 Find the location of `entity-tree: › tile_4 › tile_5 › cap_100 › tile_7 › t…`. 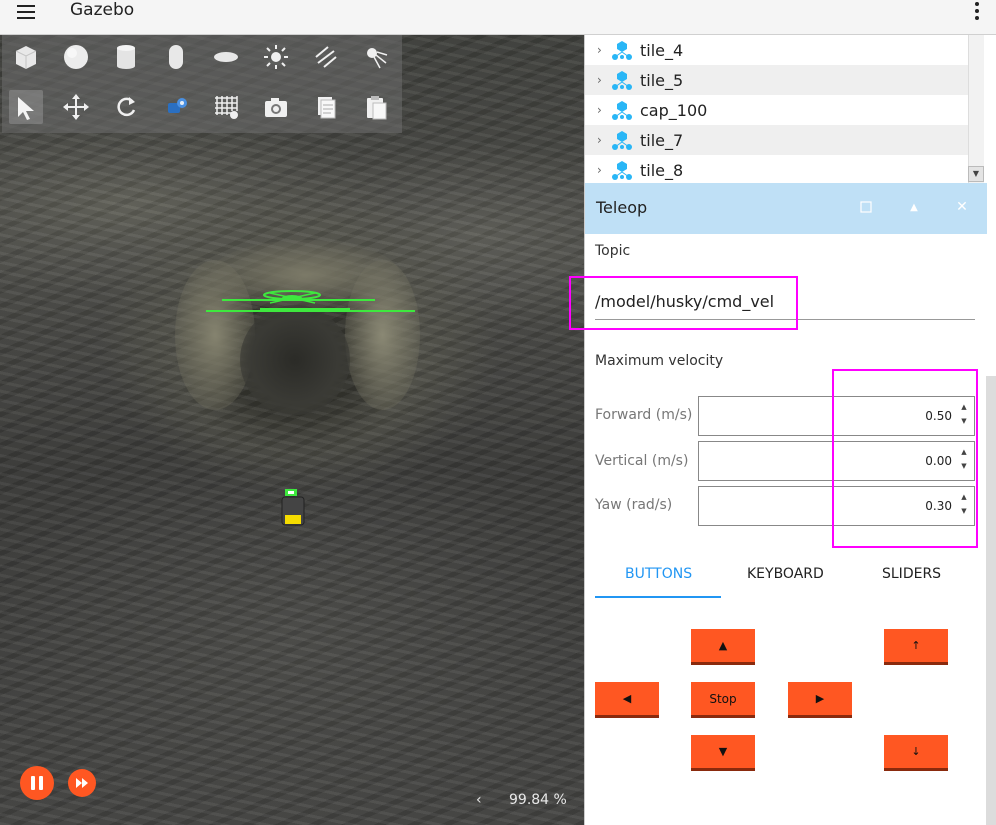

entity-tree: › tile_4 › tile_5 › cap_100 › tile_7 › t… is located at coordinates (790, 109).